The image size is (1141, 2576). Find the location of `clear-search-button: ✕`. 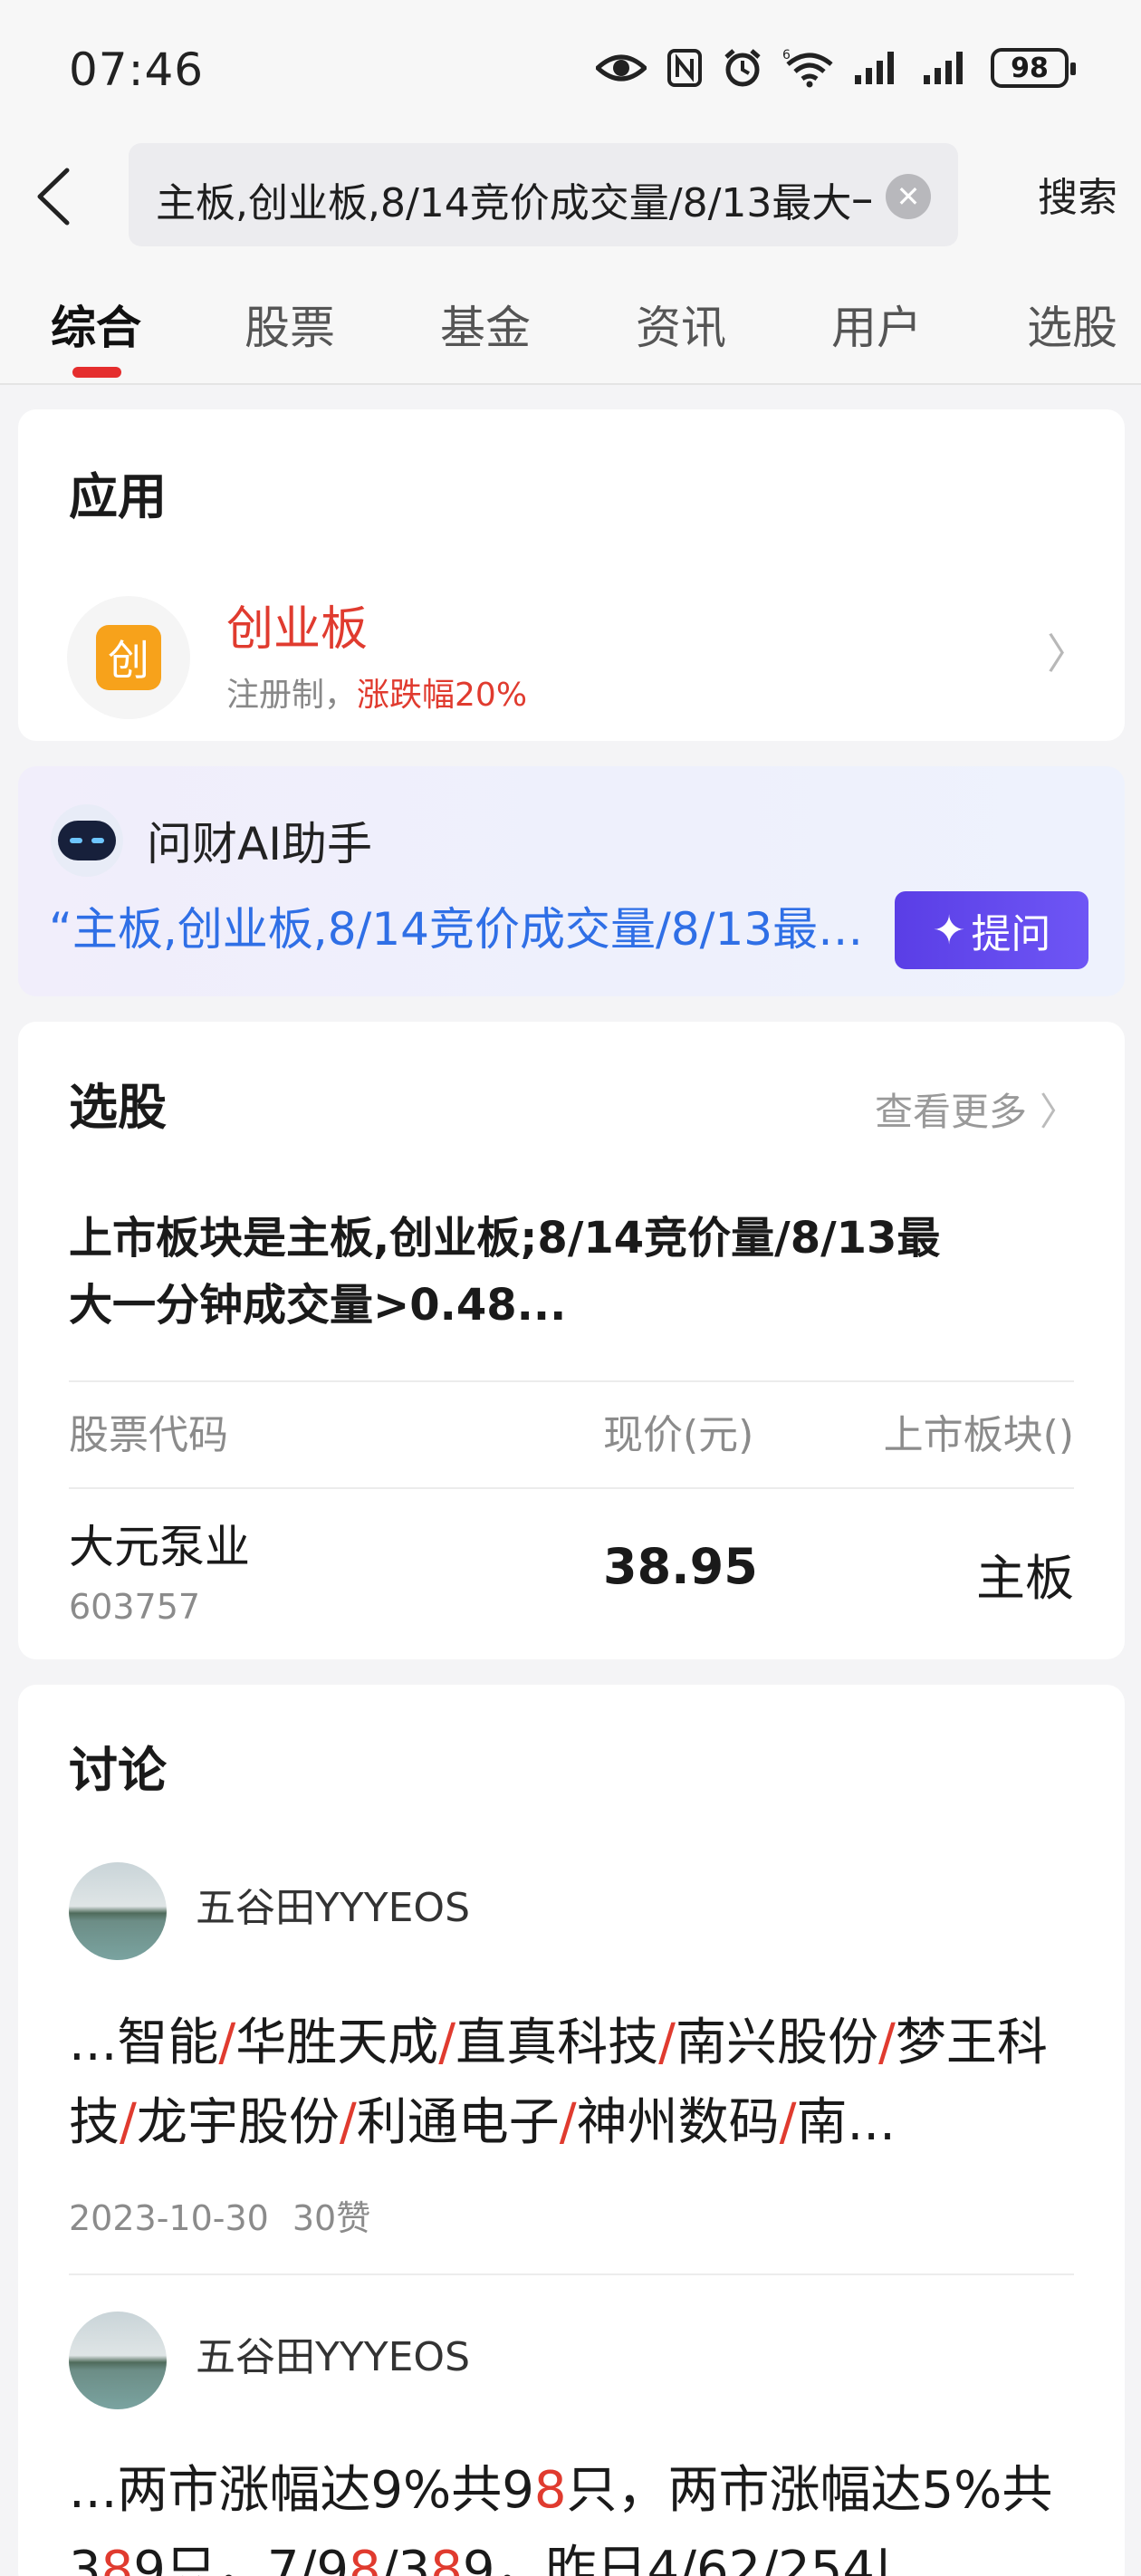

clear-search-button: ✕ is located at coordinates (909, 196).